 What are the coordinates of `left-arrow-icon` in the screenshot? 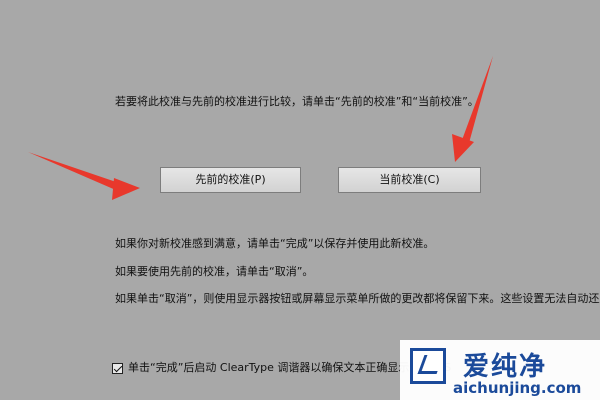 It's located at (84, 176).